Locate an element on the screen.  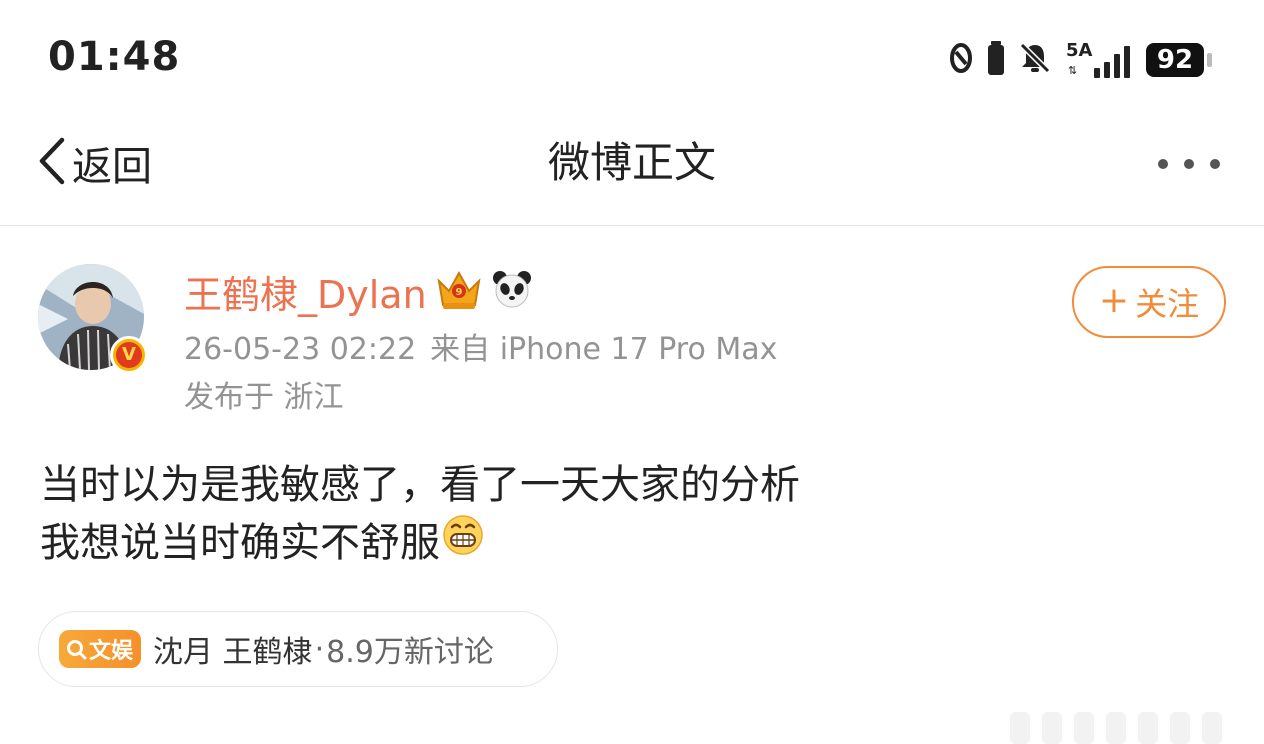
username: 王鹤棣_Dylan is located at coordinates (305, 291).